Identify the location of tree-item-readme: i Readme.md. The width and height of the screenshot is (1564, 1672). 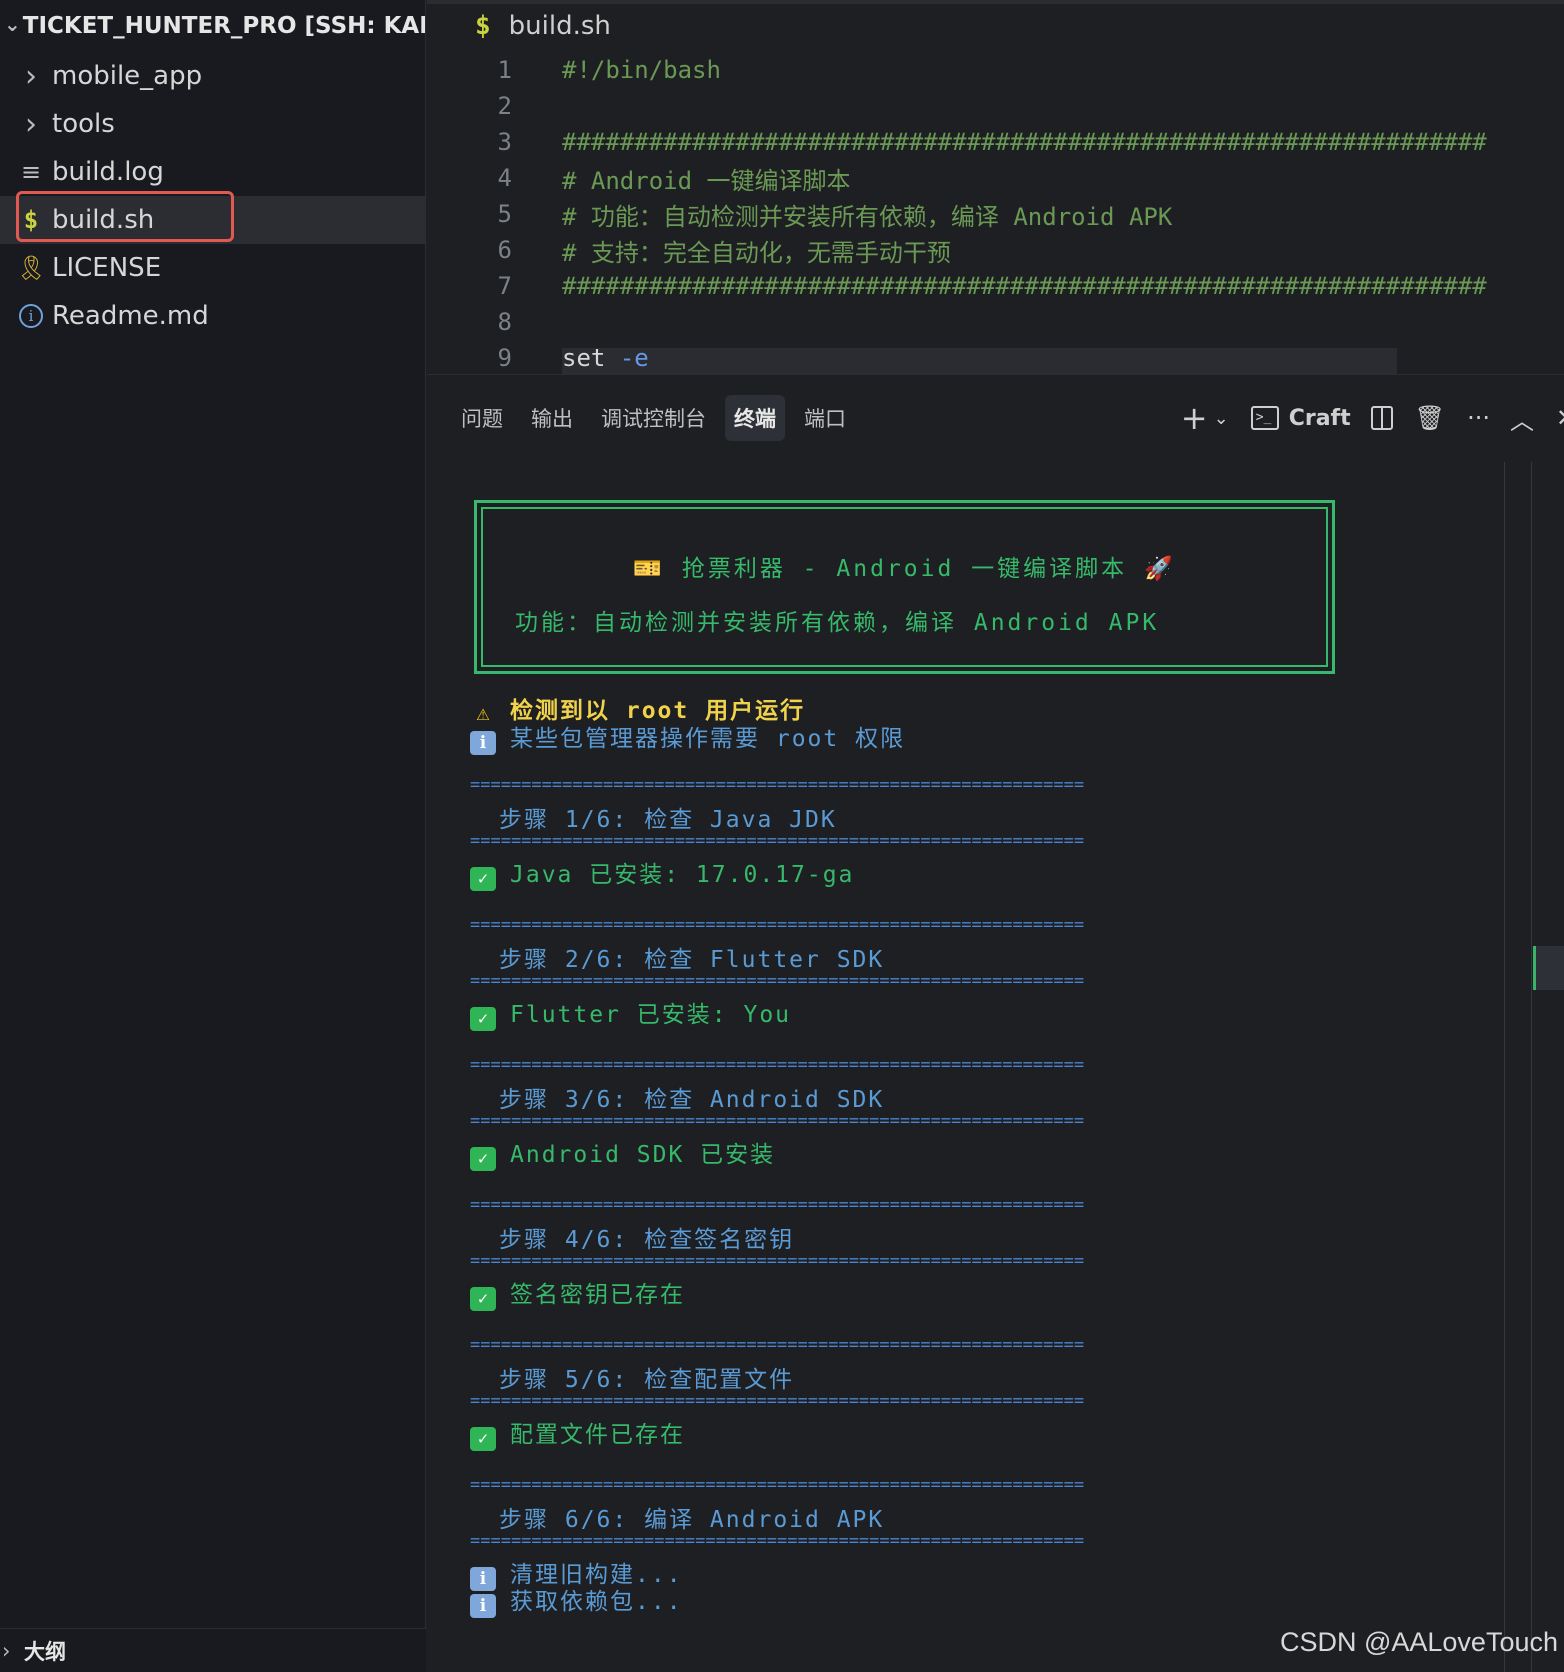
(212, 316).